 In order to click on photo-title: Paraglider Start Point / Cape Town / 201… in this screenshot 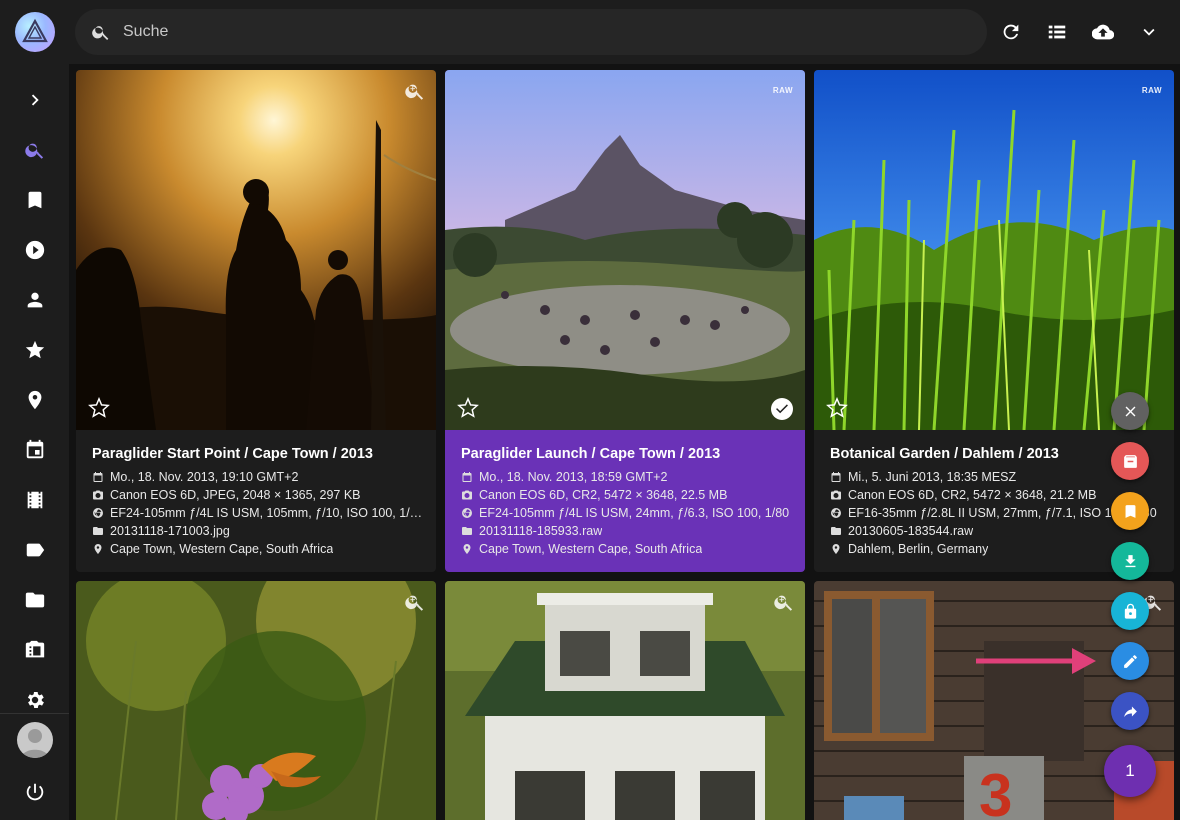, I will do `click(260, 454)`.